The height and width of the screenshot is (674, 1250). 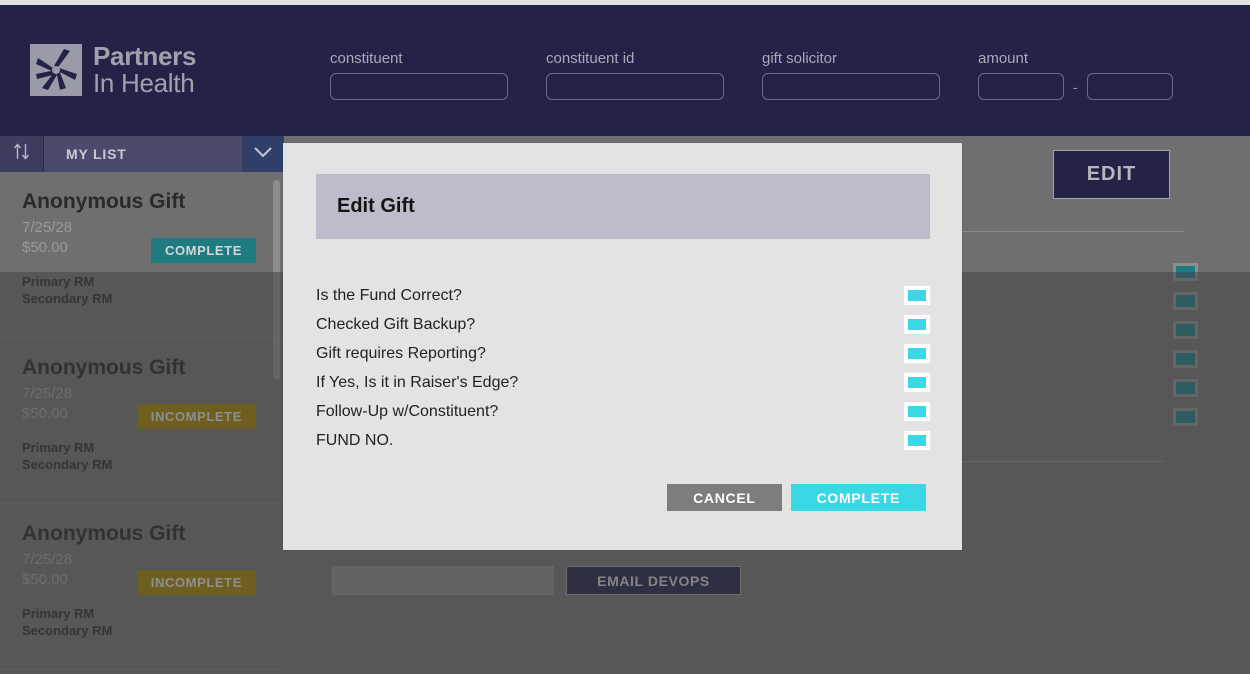 What do you see at coordinates (56, 69) in the screenshot?
I see `partners-in-health-logo-icon` at bounding box center [56, 69].